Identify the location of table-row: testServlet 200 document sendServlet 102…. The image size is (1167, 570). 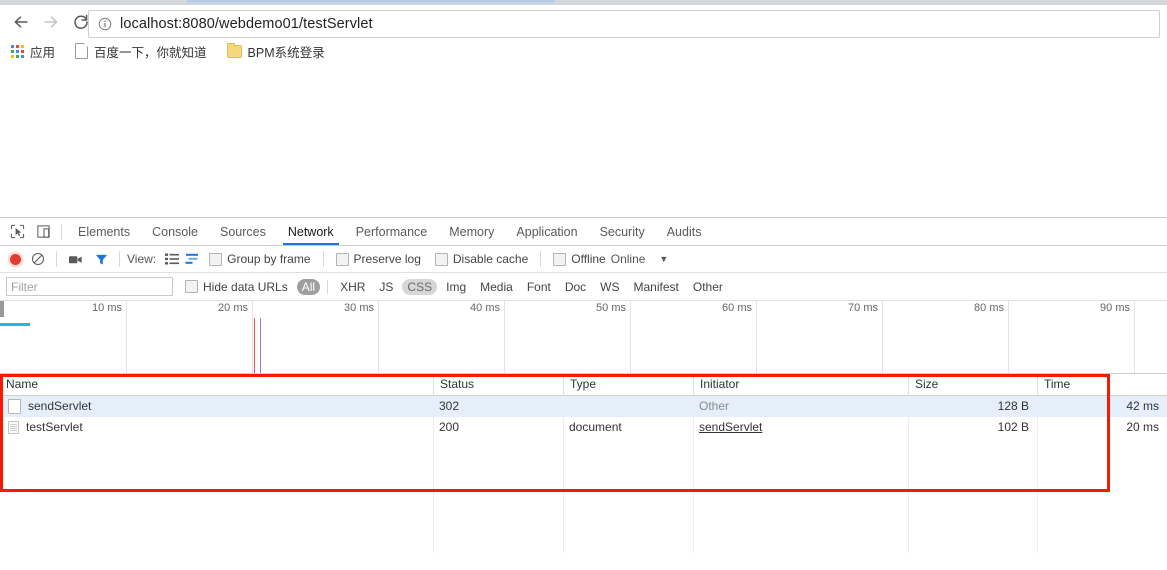
(583, 427).